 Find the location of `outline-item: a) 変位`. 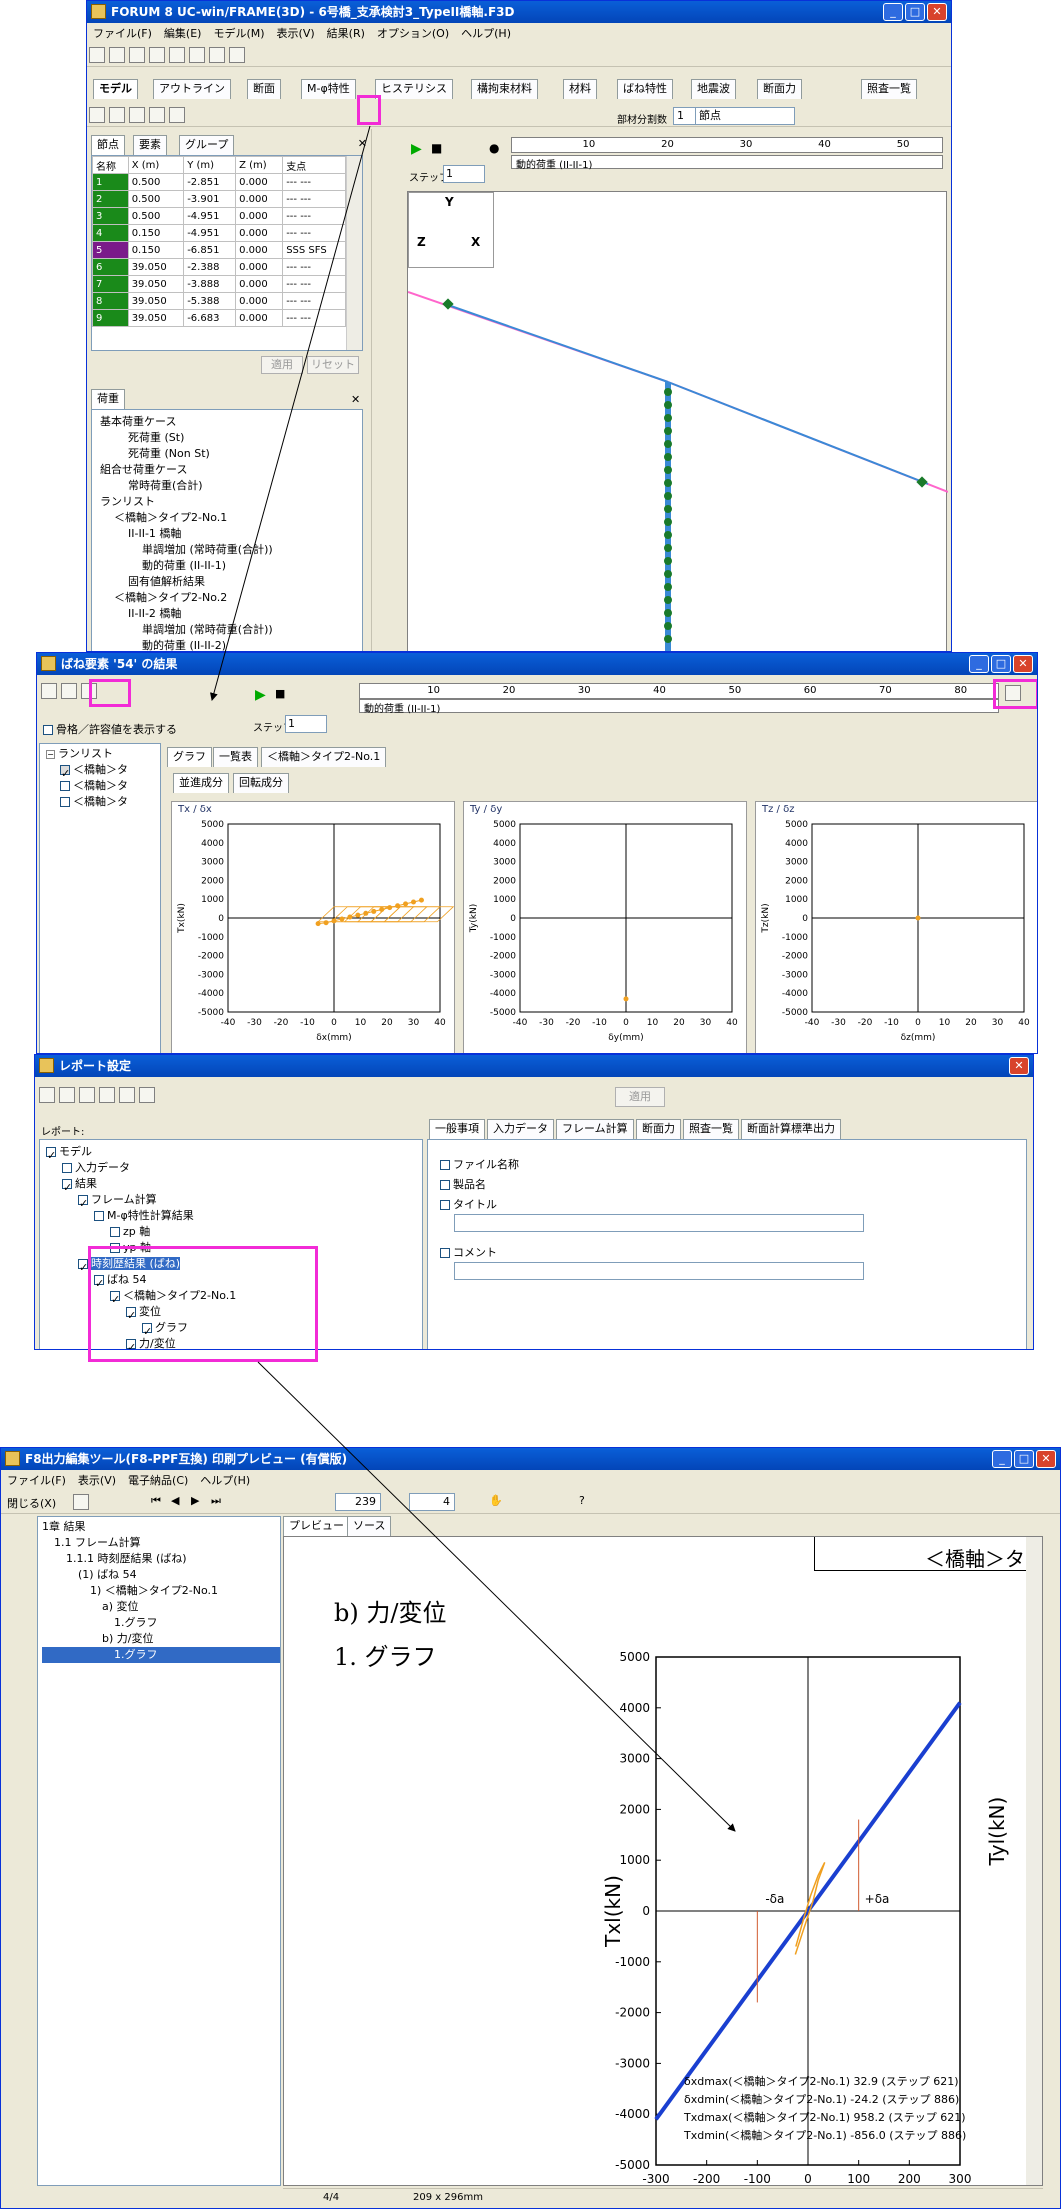

outline-item: a) 変位 is located at coordinates (161, 1607).